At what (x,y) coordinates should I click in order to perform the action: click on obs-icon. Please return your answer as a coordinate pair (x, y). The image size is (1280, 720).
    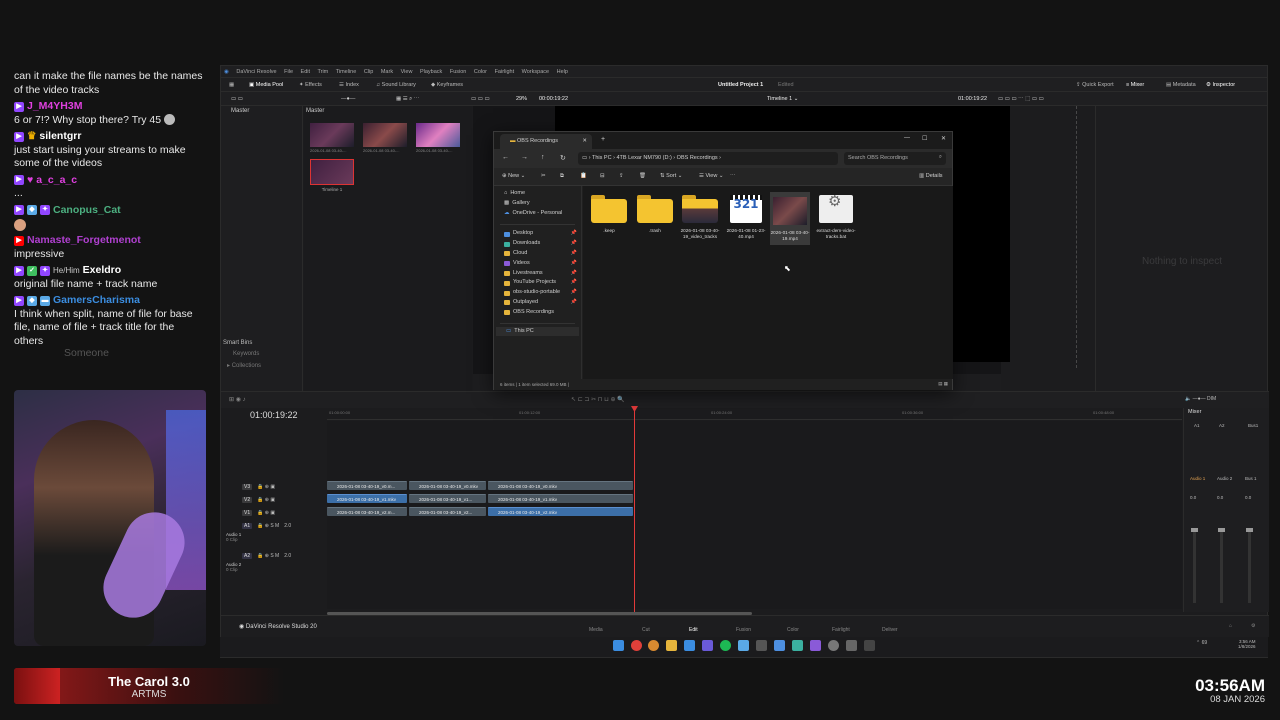
    Looking at the image, I should click on (833, 645).